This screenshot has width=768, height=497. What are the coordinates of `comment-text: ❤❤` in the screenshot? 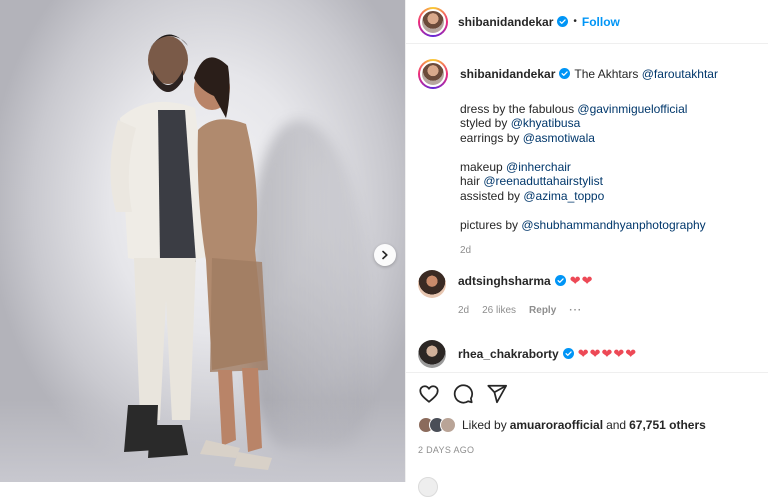 It's located at (581, 280).